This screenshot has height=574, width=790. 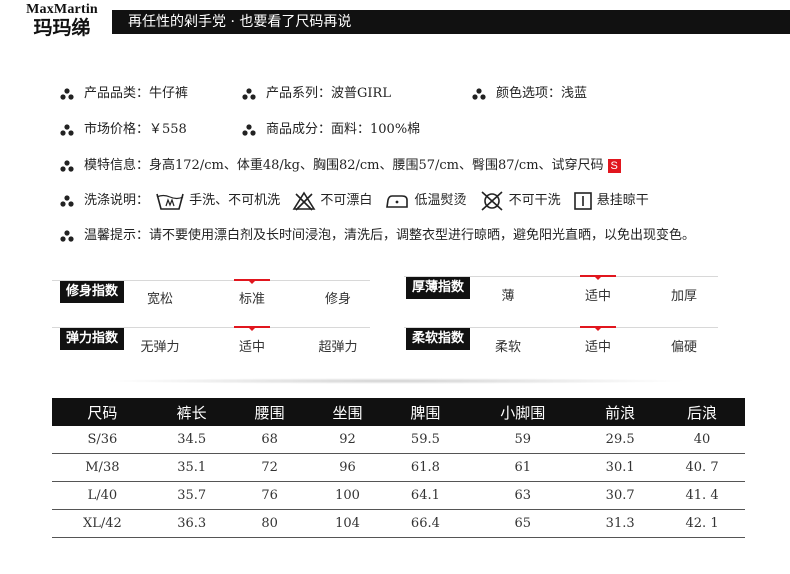 I want to click on table-cell: 104, so click(x=347, y=523).